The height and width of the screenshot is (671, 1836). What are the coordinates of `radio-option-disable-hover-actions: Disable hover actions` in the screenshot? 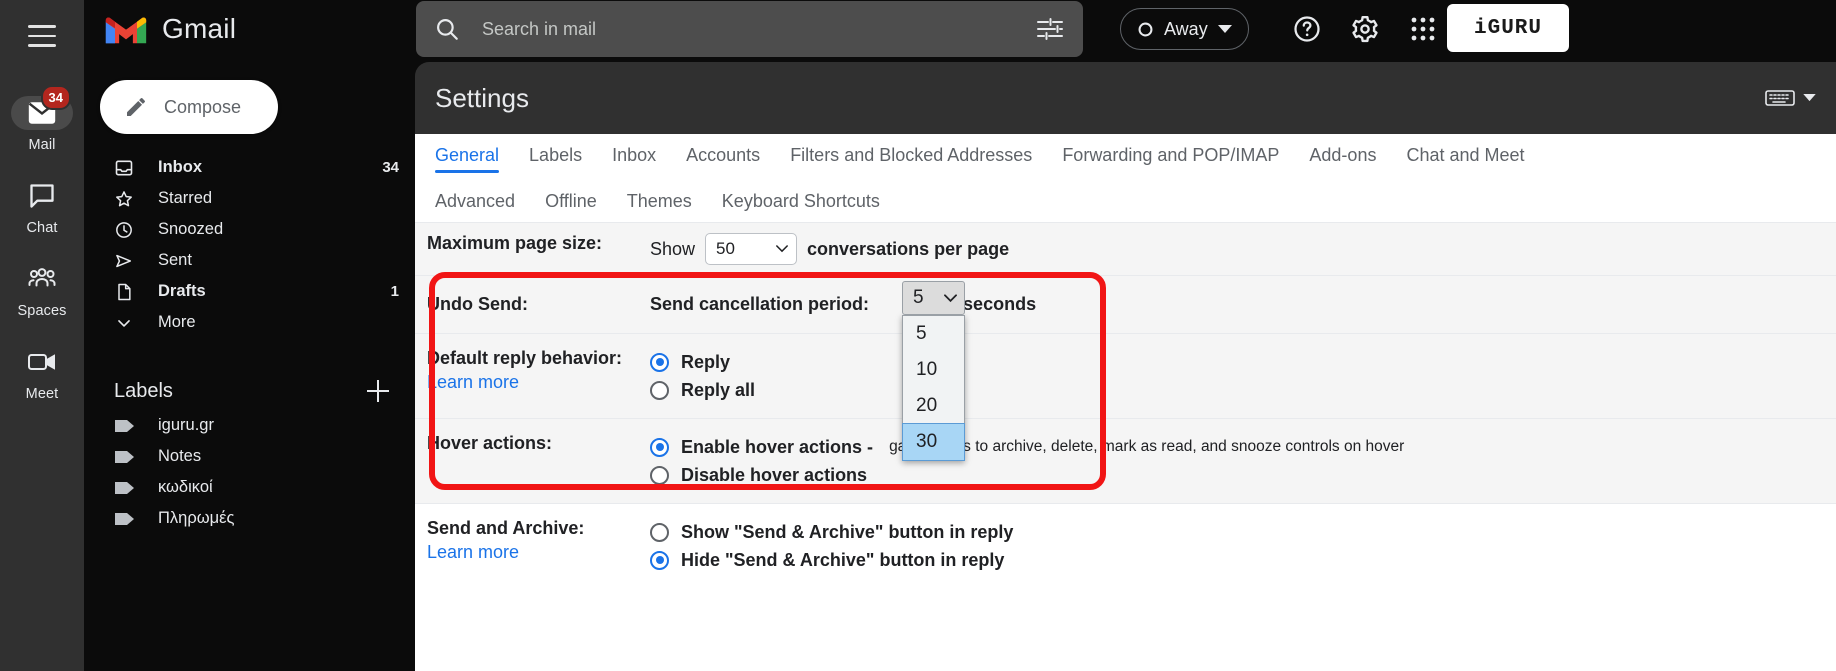 It's located at (1243, 475).